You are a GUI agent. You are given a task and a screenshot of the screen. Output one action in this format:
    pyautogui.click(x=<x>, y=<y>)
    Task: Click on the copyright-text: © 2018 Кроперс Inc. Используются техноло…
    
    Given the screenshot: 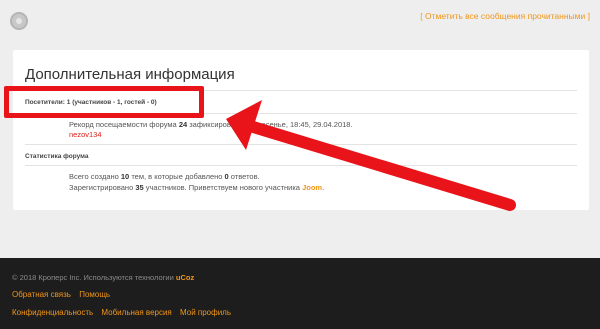 What is the action you would take?
    pyautogui.click(x=94, y=277)
    